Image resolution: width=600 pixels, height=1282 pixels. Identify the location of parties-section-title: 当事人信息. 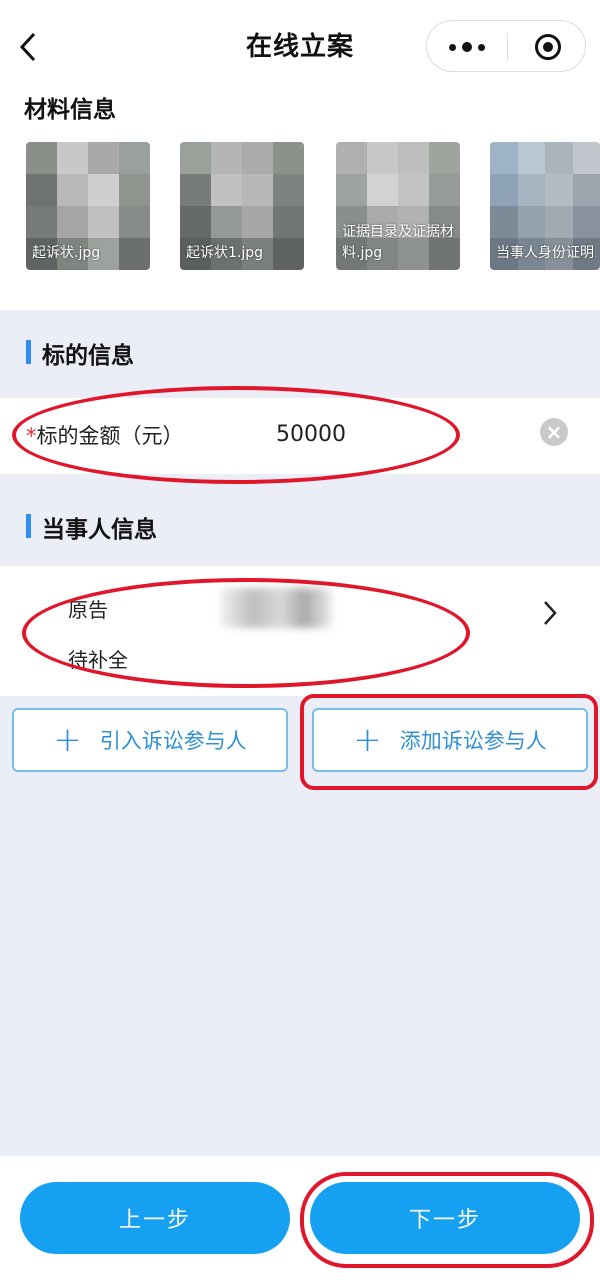
(99, 530).